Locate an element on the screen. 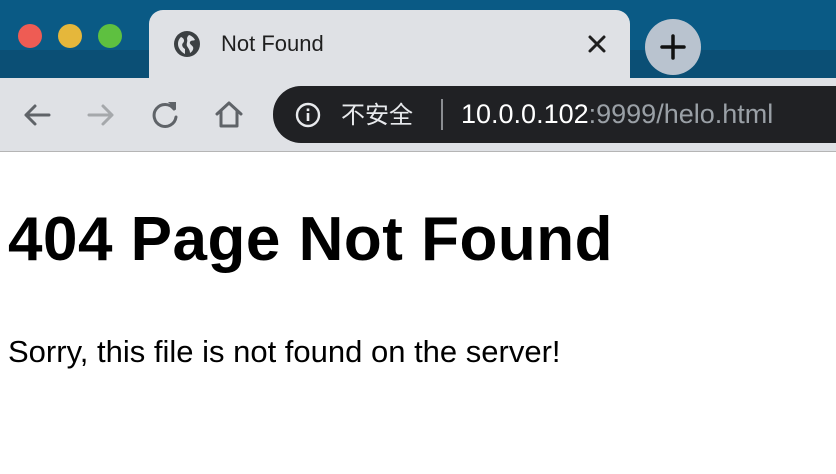 The width and height of the screenshot is (836, 474). arrow-left-icon is located at coordinates (37, 115).